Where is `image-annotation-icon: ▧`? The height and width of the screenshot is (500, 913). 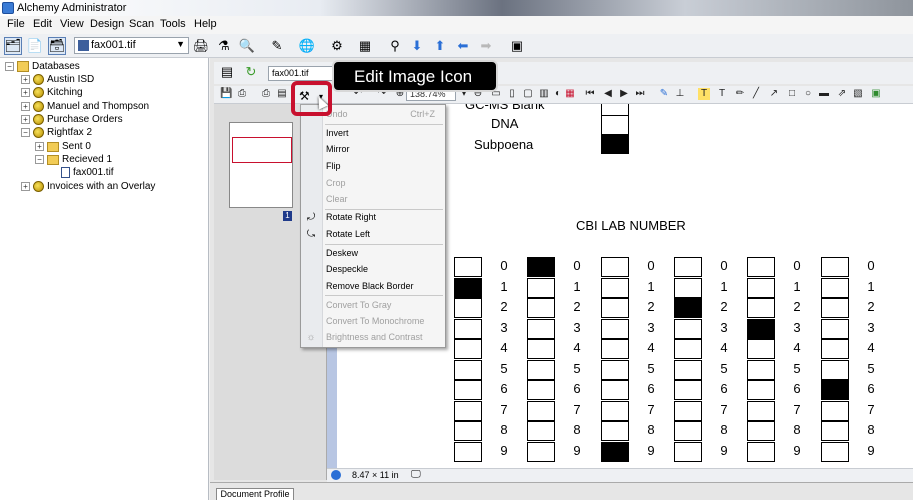
image-annotation-icon: ▧ is located at coordinates (858, 94).